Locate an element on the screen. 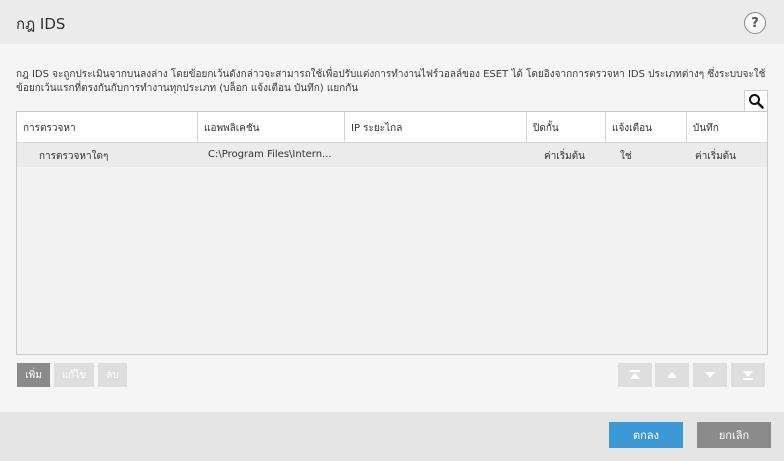 The image size is (784, 461). column-header-log: บันทึก is located at coordinates (727, 127).